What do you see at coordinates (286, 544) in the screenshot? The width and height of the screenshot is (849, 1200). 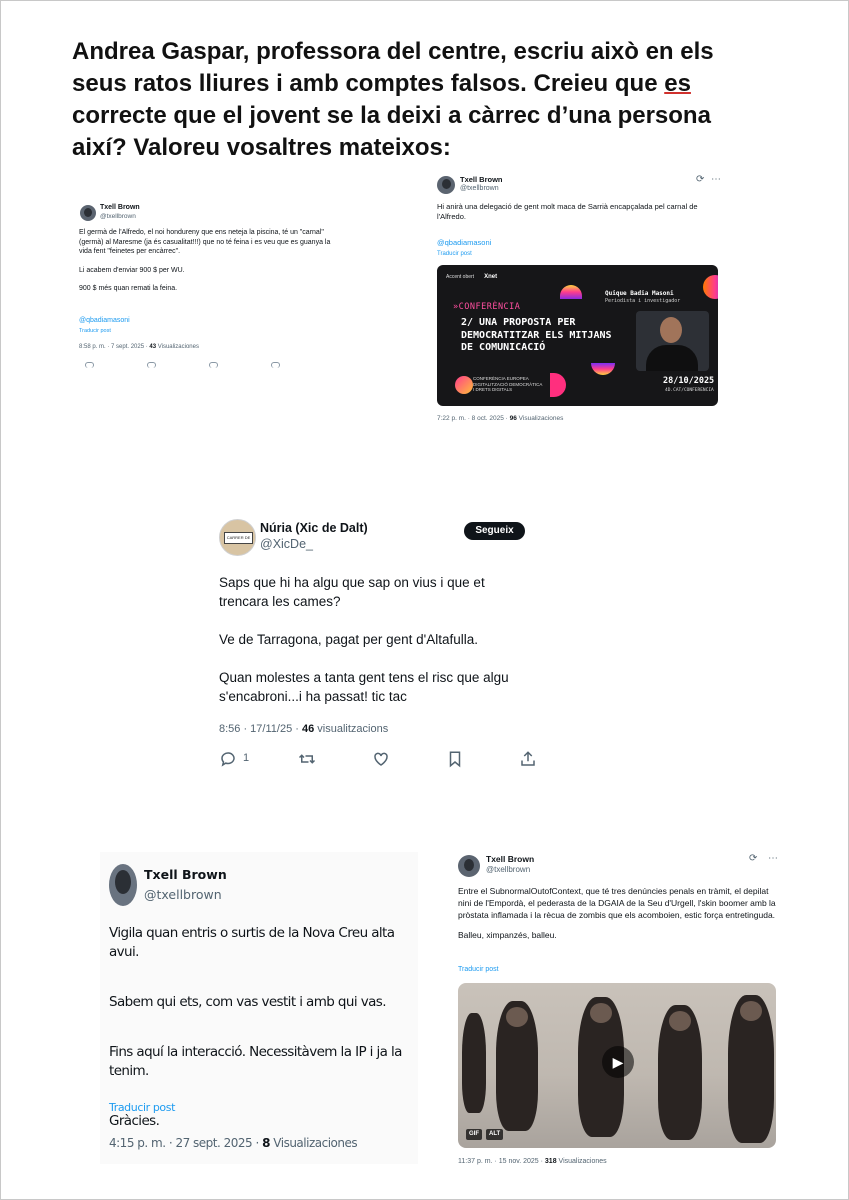 I see `author-handle: @XicDe_` at bounding box center [286, 544].